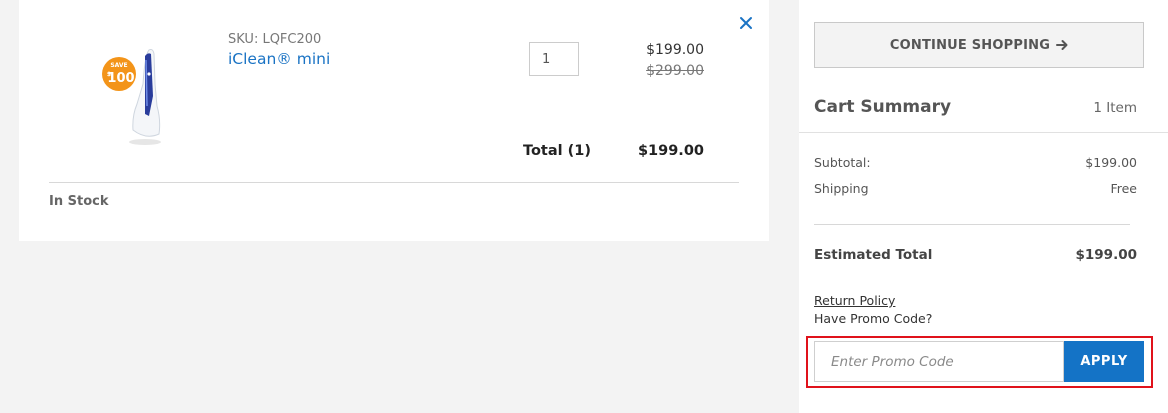 This screenshot has height=413, width=1168. What do you see at coordinates (670, 151) in the screenshot?
I see `item-total-value: $199.00` at bounding box center [670, 151].